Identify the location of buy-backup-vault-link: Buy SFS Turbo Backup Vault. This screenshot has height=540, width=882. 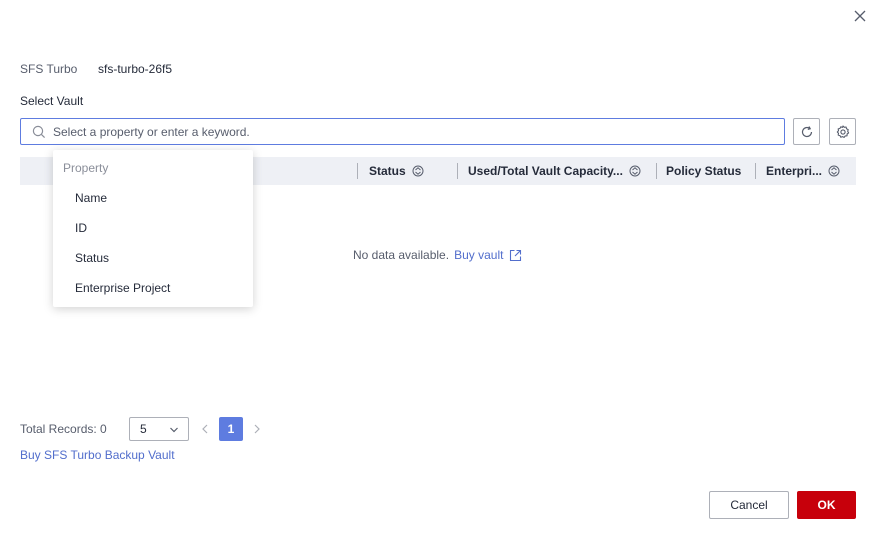
(97, 455).